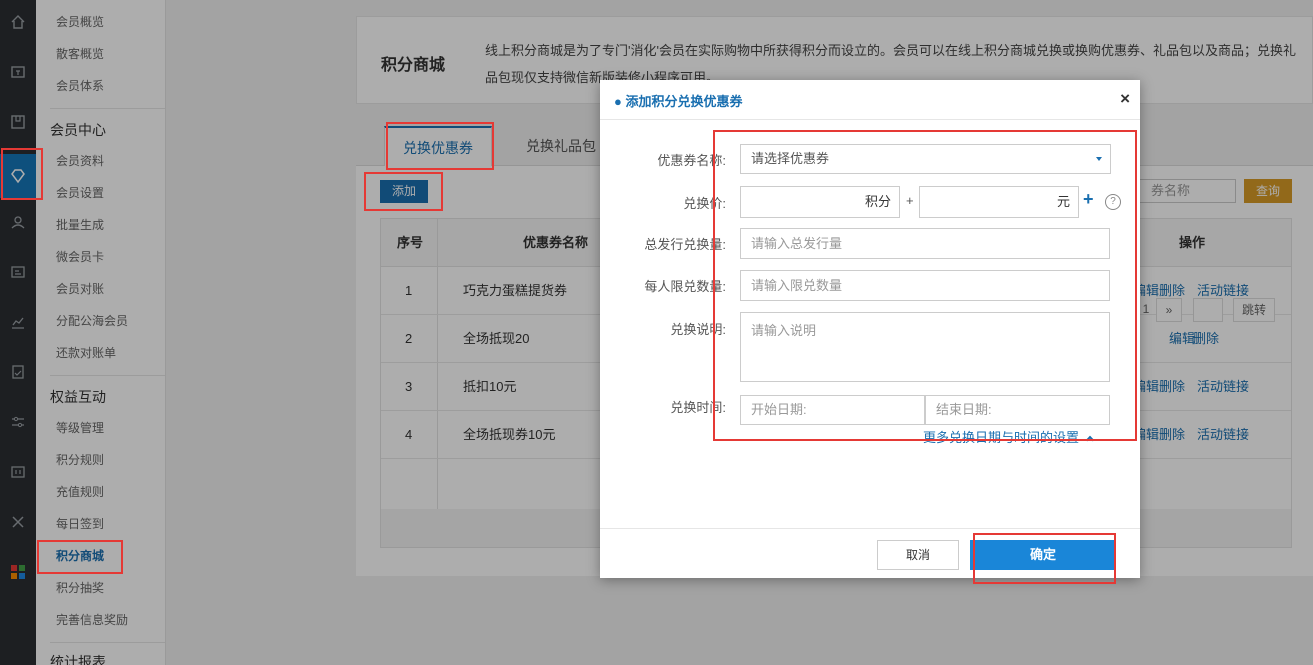  Describe the element at coordinates (678, 101) in the screenshot. I see `dialog-title: ● 添加积分兑换优惠券` at that location.